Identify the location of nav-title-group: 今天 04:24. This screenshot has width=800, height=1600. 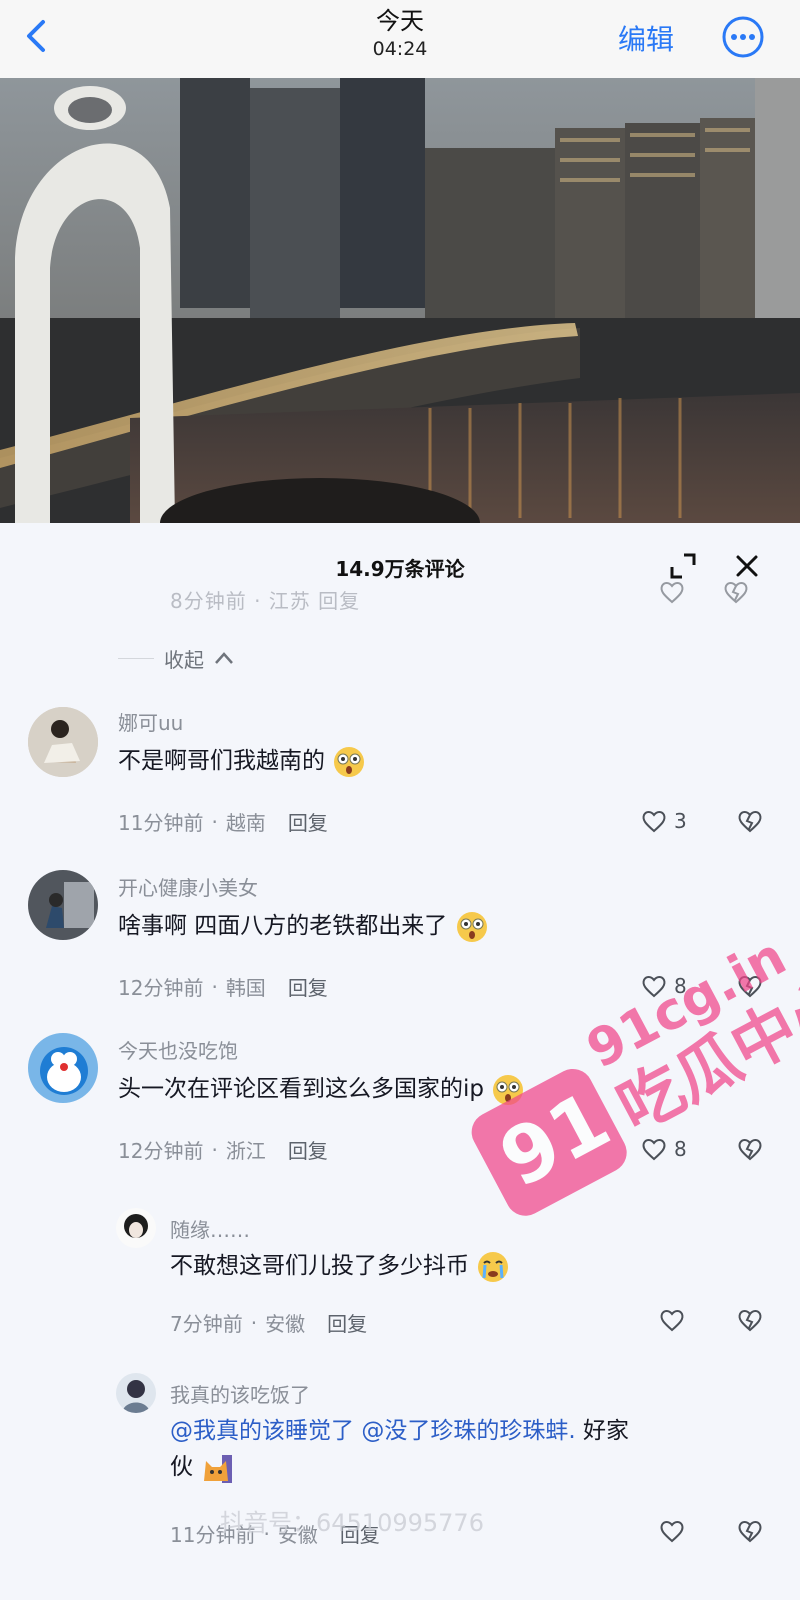
(400, 34).